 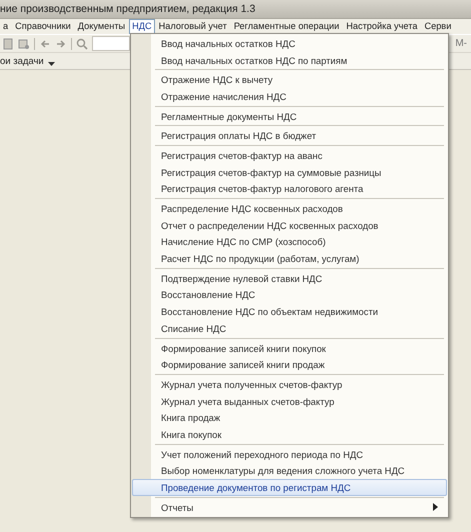 What do you see at coordinates (289, 487) in the screenshot?
I see `menu-entry: Проведение документов по регистрам НДС` at bounding box center [289, 487].